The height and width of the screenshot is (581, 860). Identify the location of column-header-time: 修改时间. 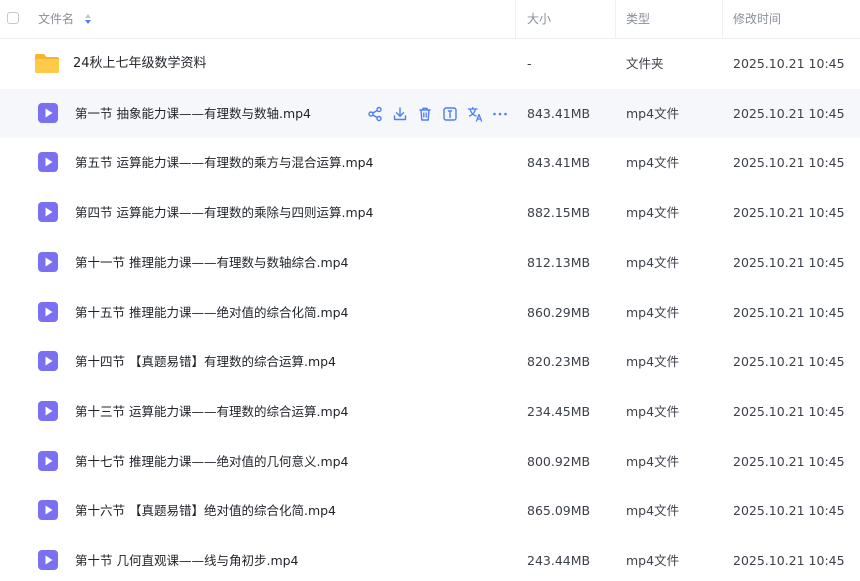
(757, 19).